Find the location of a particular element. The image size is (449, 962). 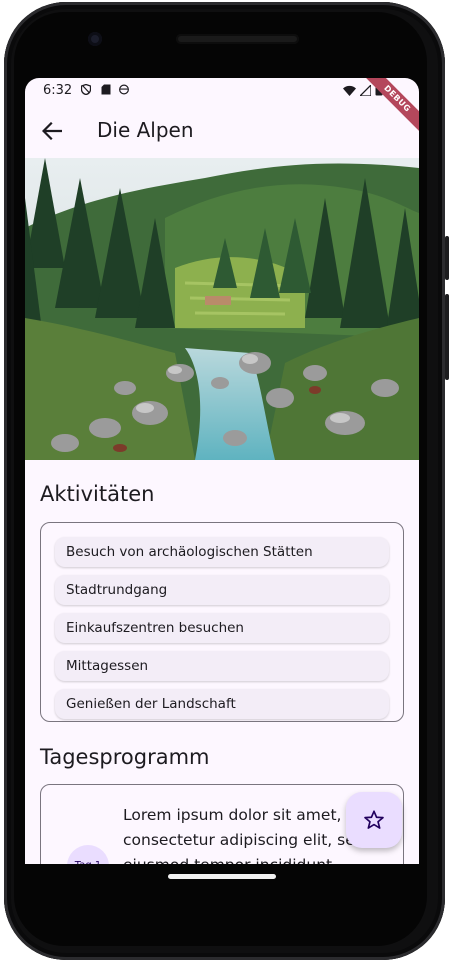

list-item: Einkaufszentren besuchen is located at coordinates (222, 628).